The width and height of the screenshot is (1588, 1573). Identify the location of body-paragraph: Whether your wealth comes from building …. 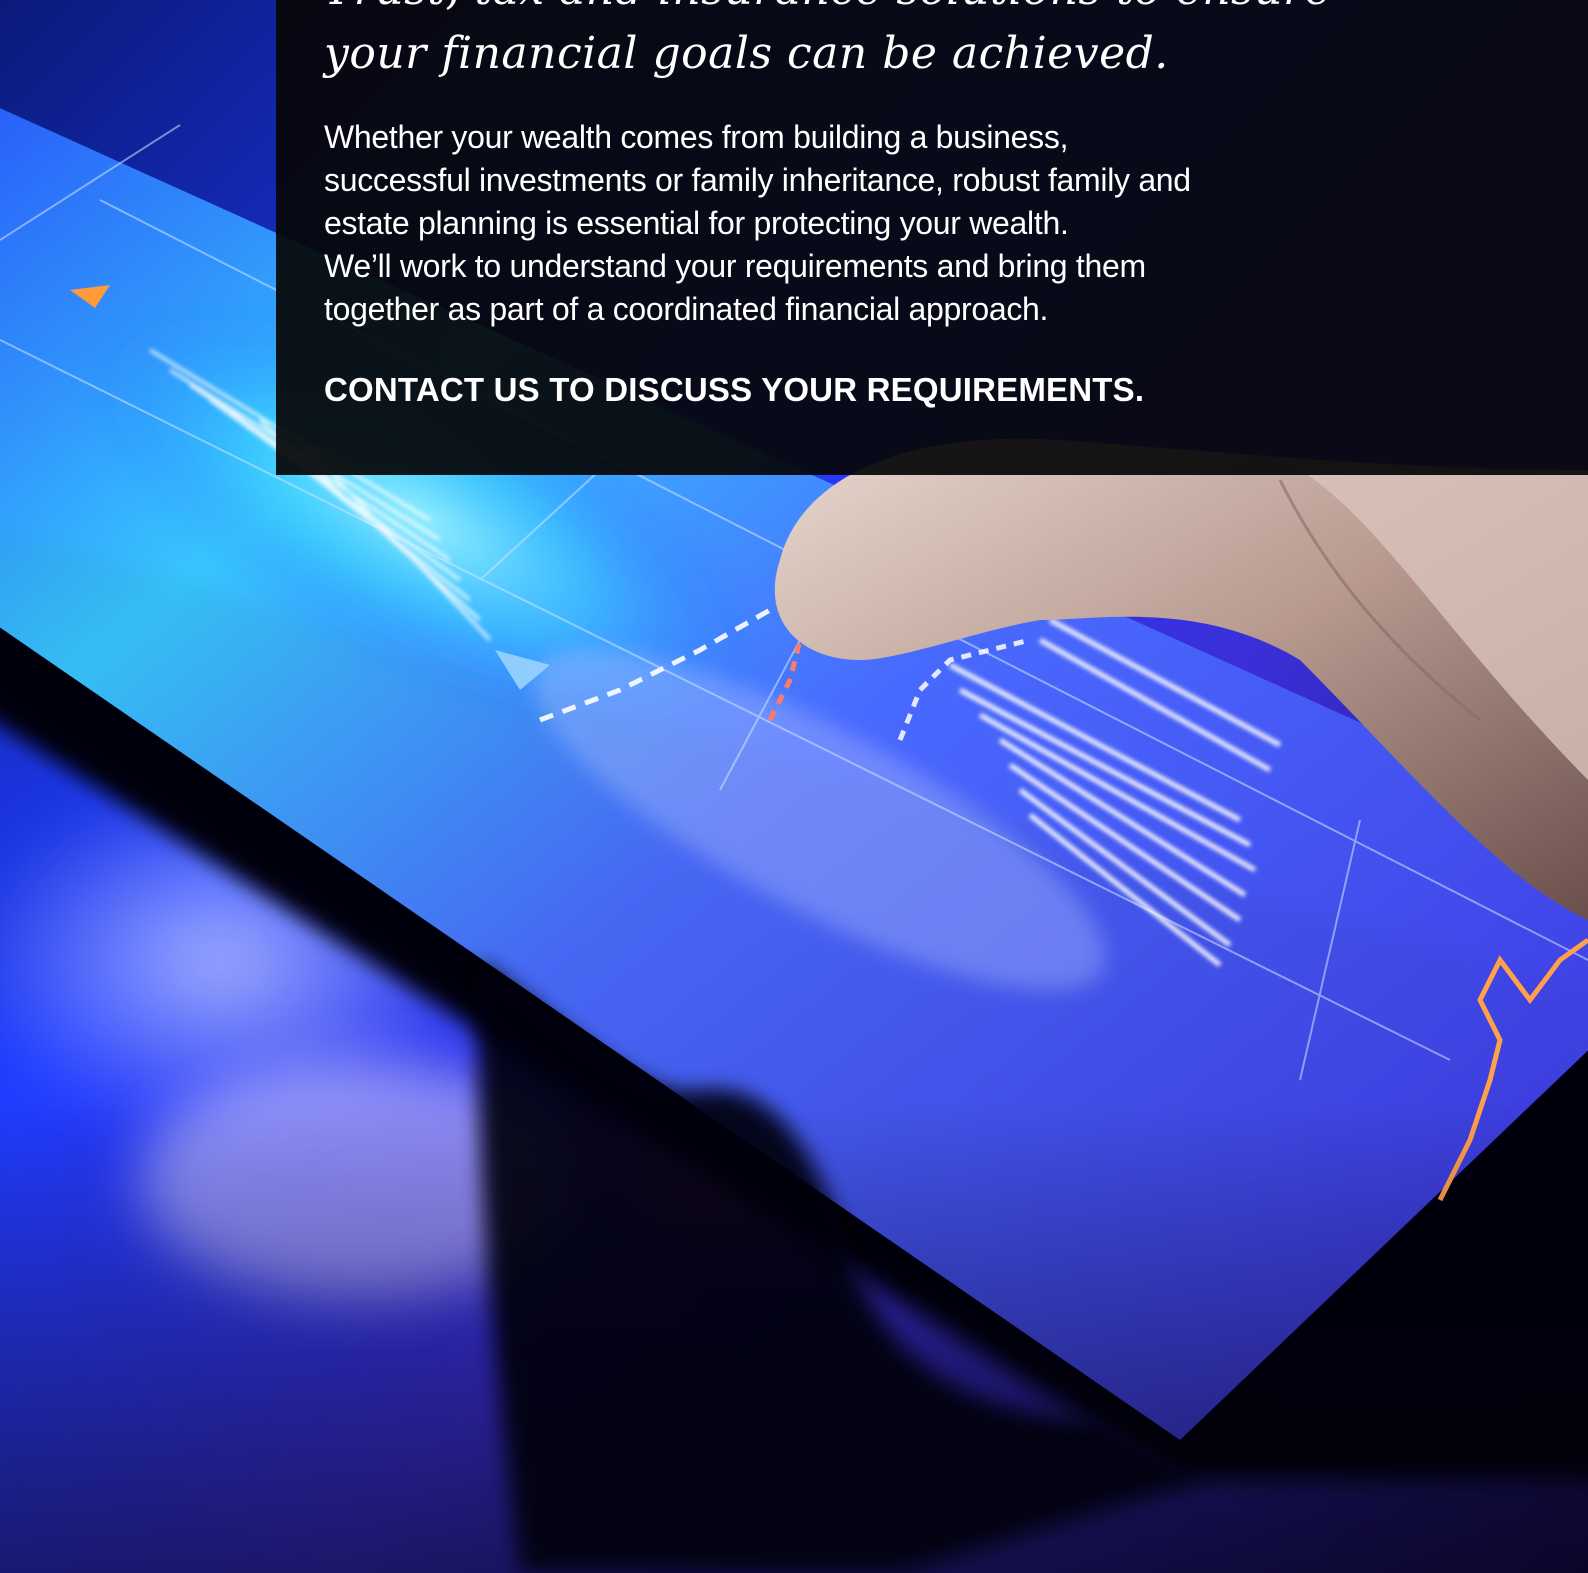
(824, 223).